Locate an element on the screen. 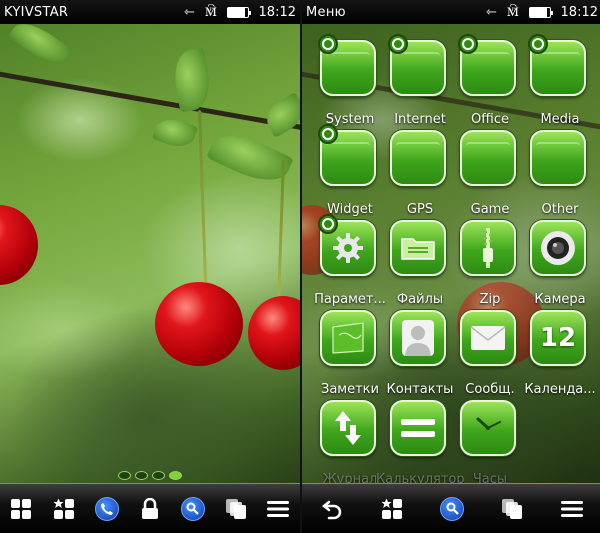 Image resolution: width=600 pixels, height=533 pixels. menu-item-media: Media is located at coordinates (555, 82).